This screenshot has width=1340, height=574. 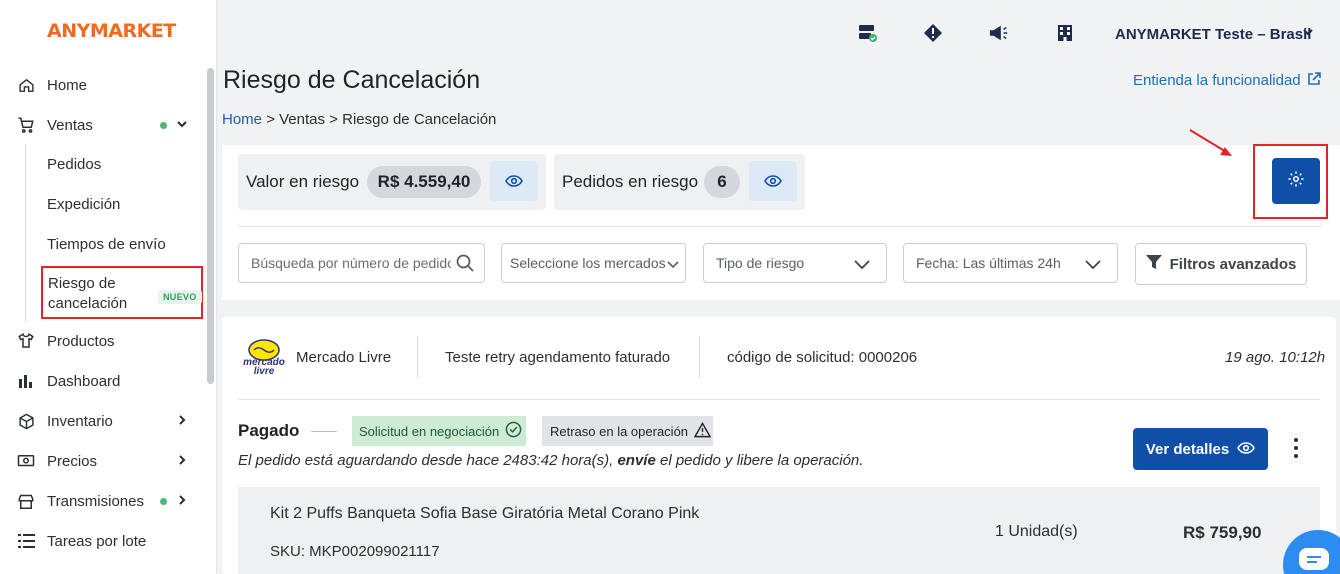 I want to click on orders-at-risk-count: 6, so click(x=722, y=182).